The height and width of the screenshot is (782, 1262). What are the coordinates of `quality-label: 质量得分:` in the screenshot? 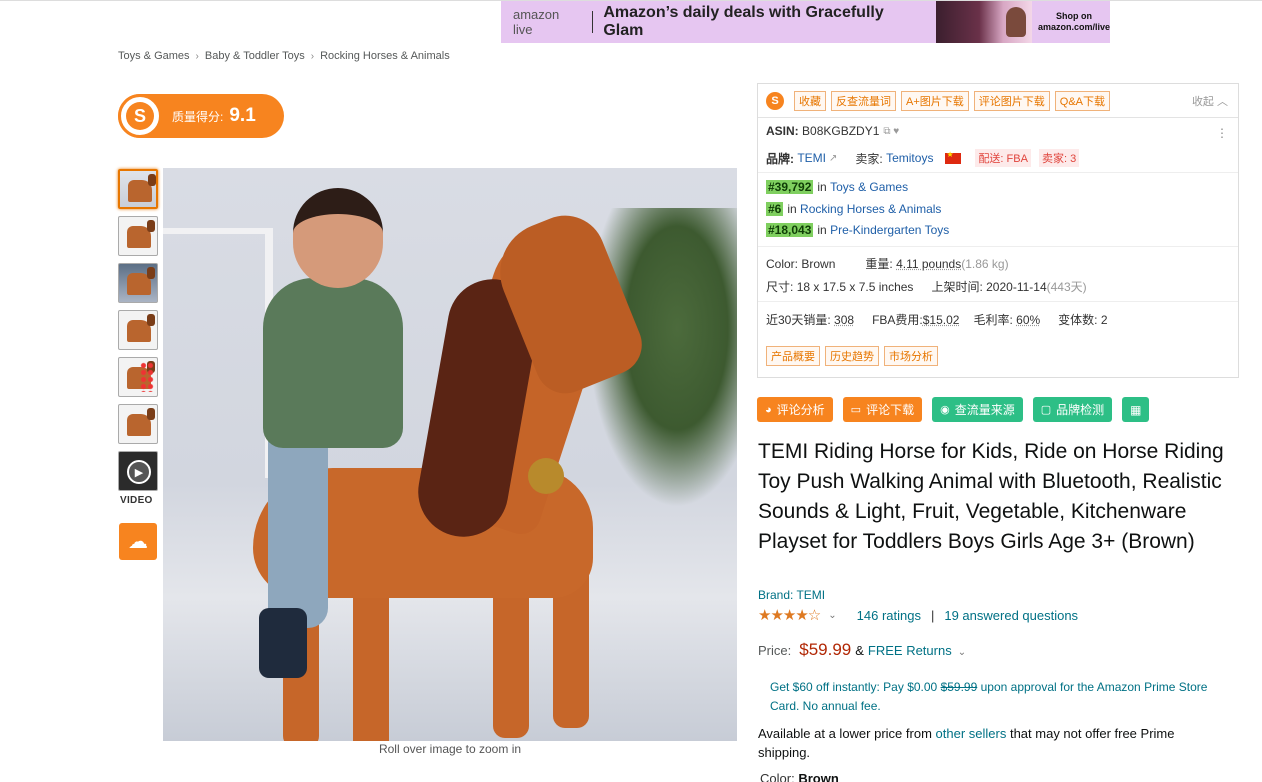 It's located at (198, 116).